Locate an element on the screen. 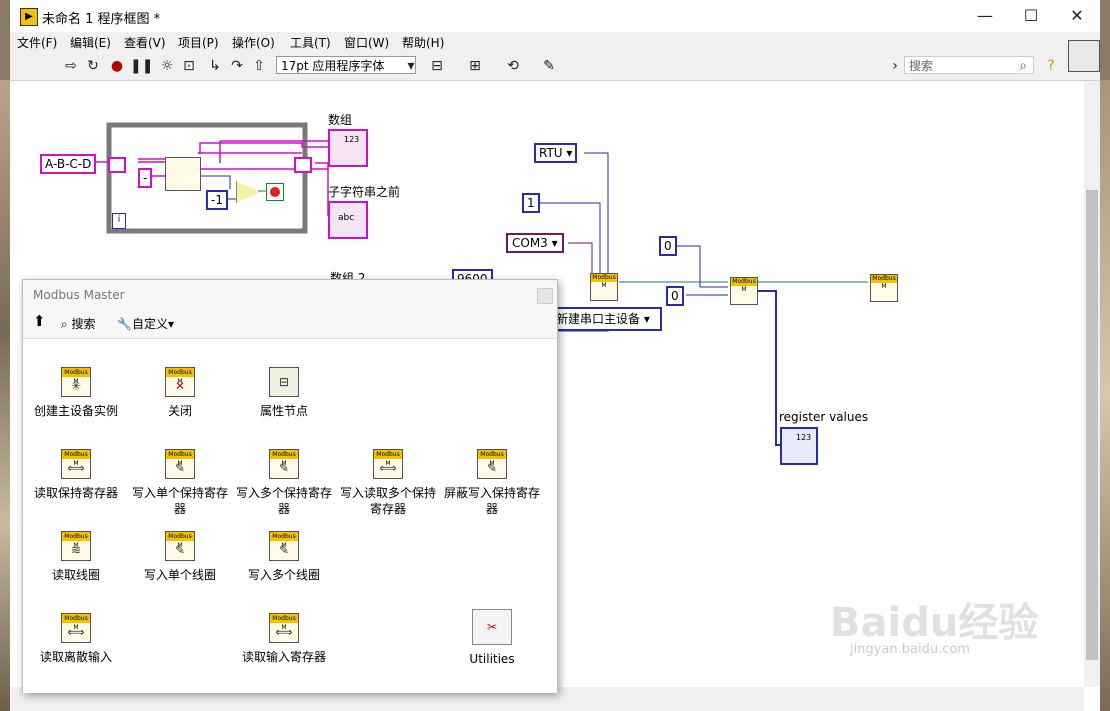  watermark-url: jingyan.baidu.com is located at coordinates (910, 649).